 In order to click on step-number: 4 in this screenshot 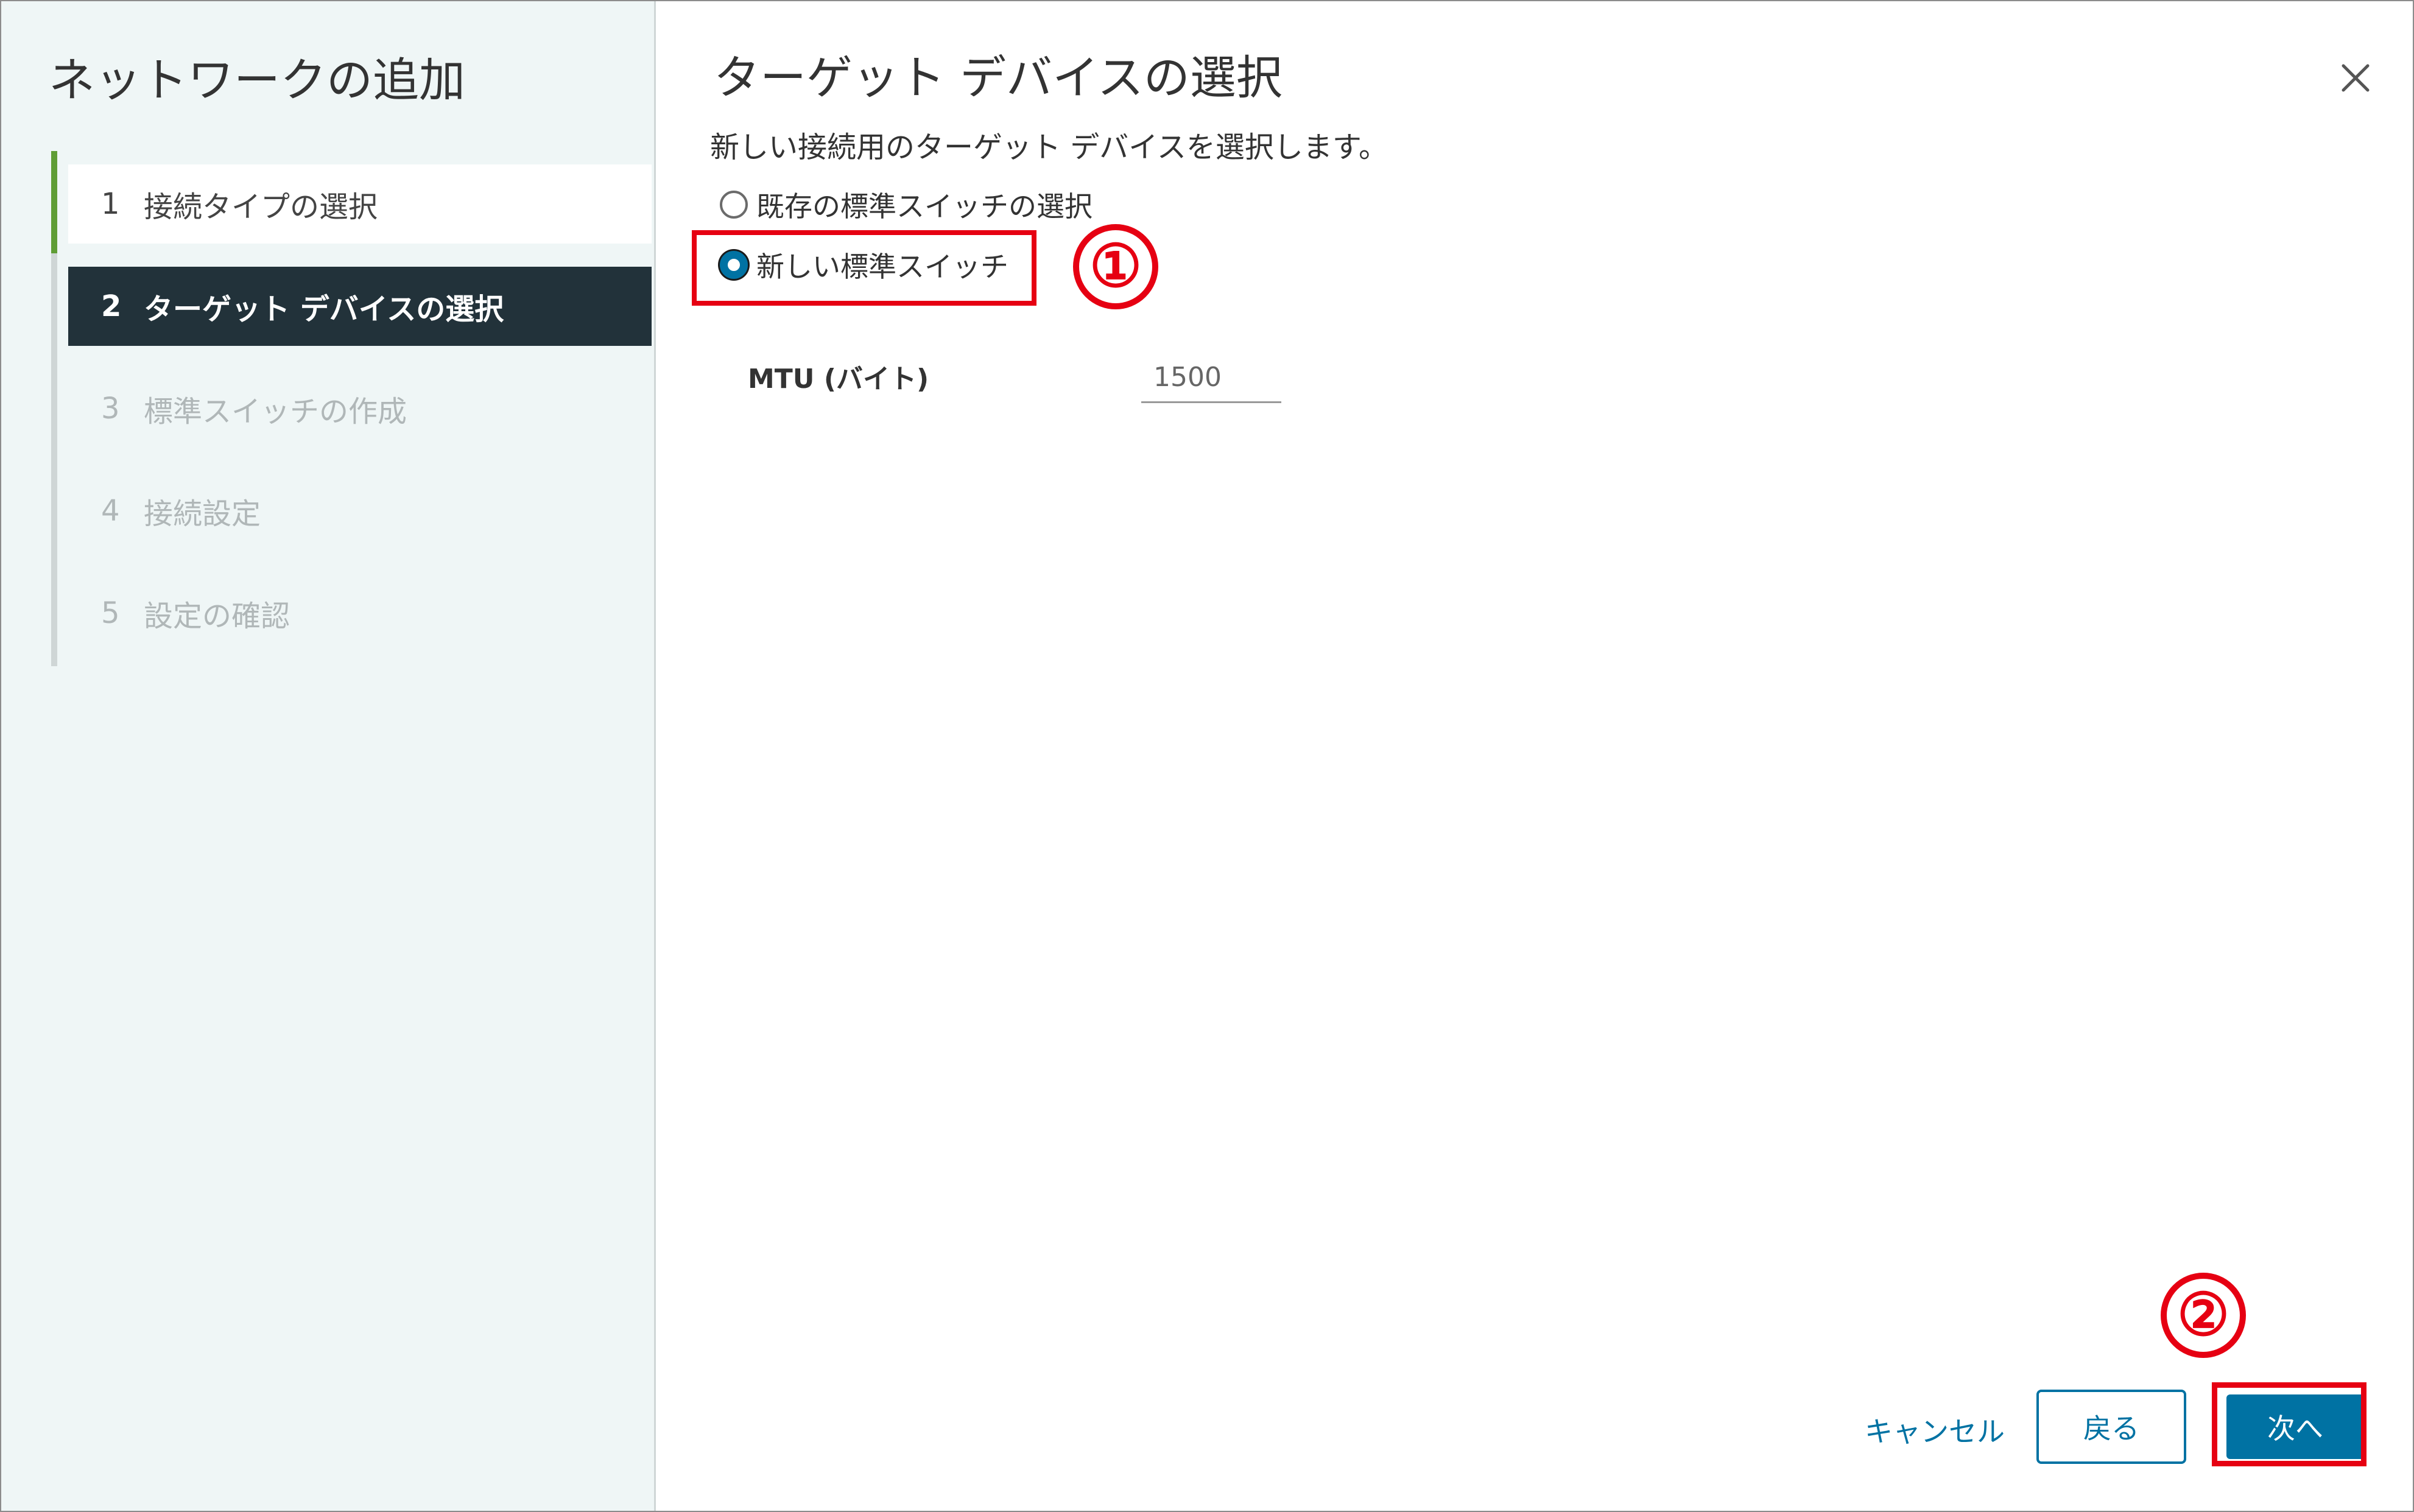, I will do `click(110, 511)`.